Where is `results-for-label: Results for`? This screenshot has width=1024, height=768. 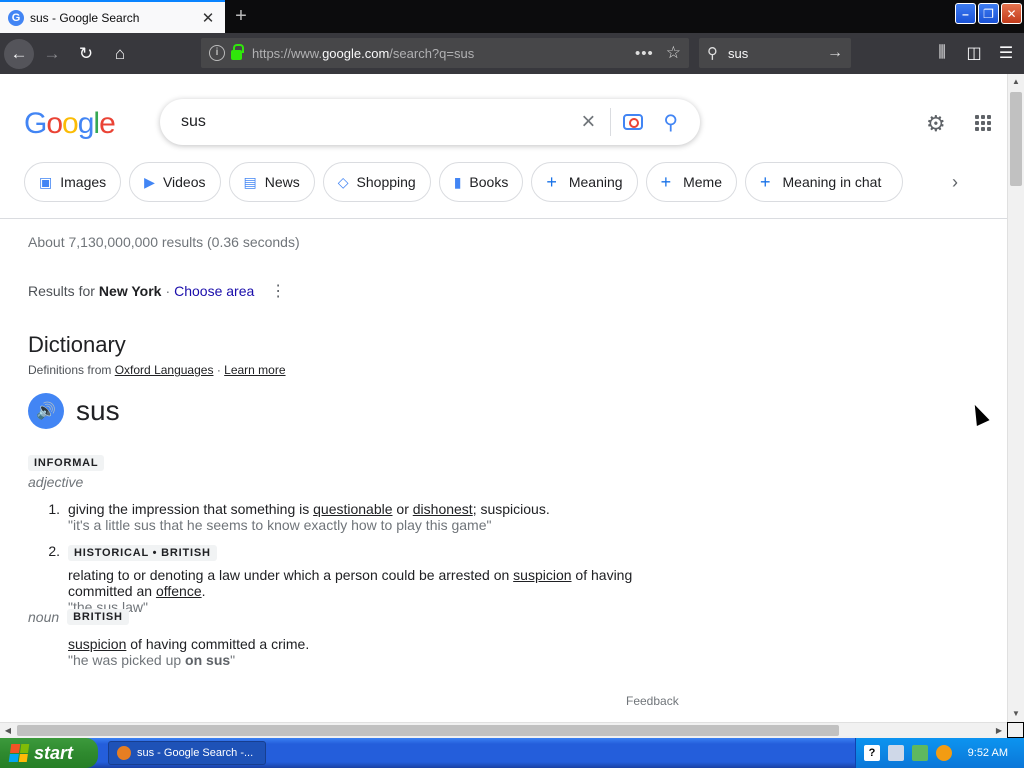
results-for-label: Results for is located at coordinates (61, 291).